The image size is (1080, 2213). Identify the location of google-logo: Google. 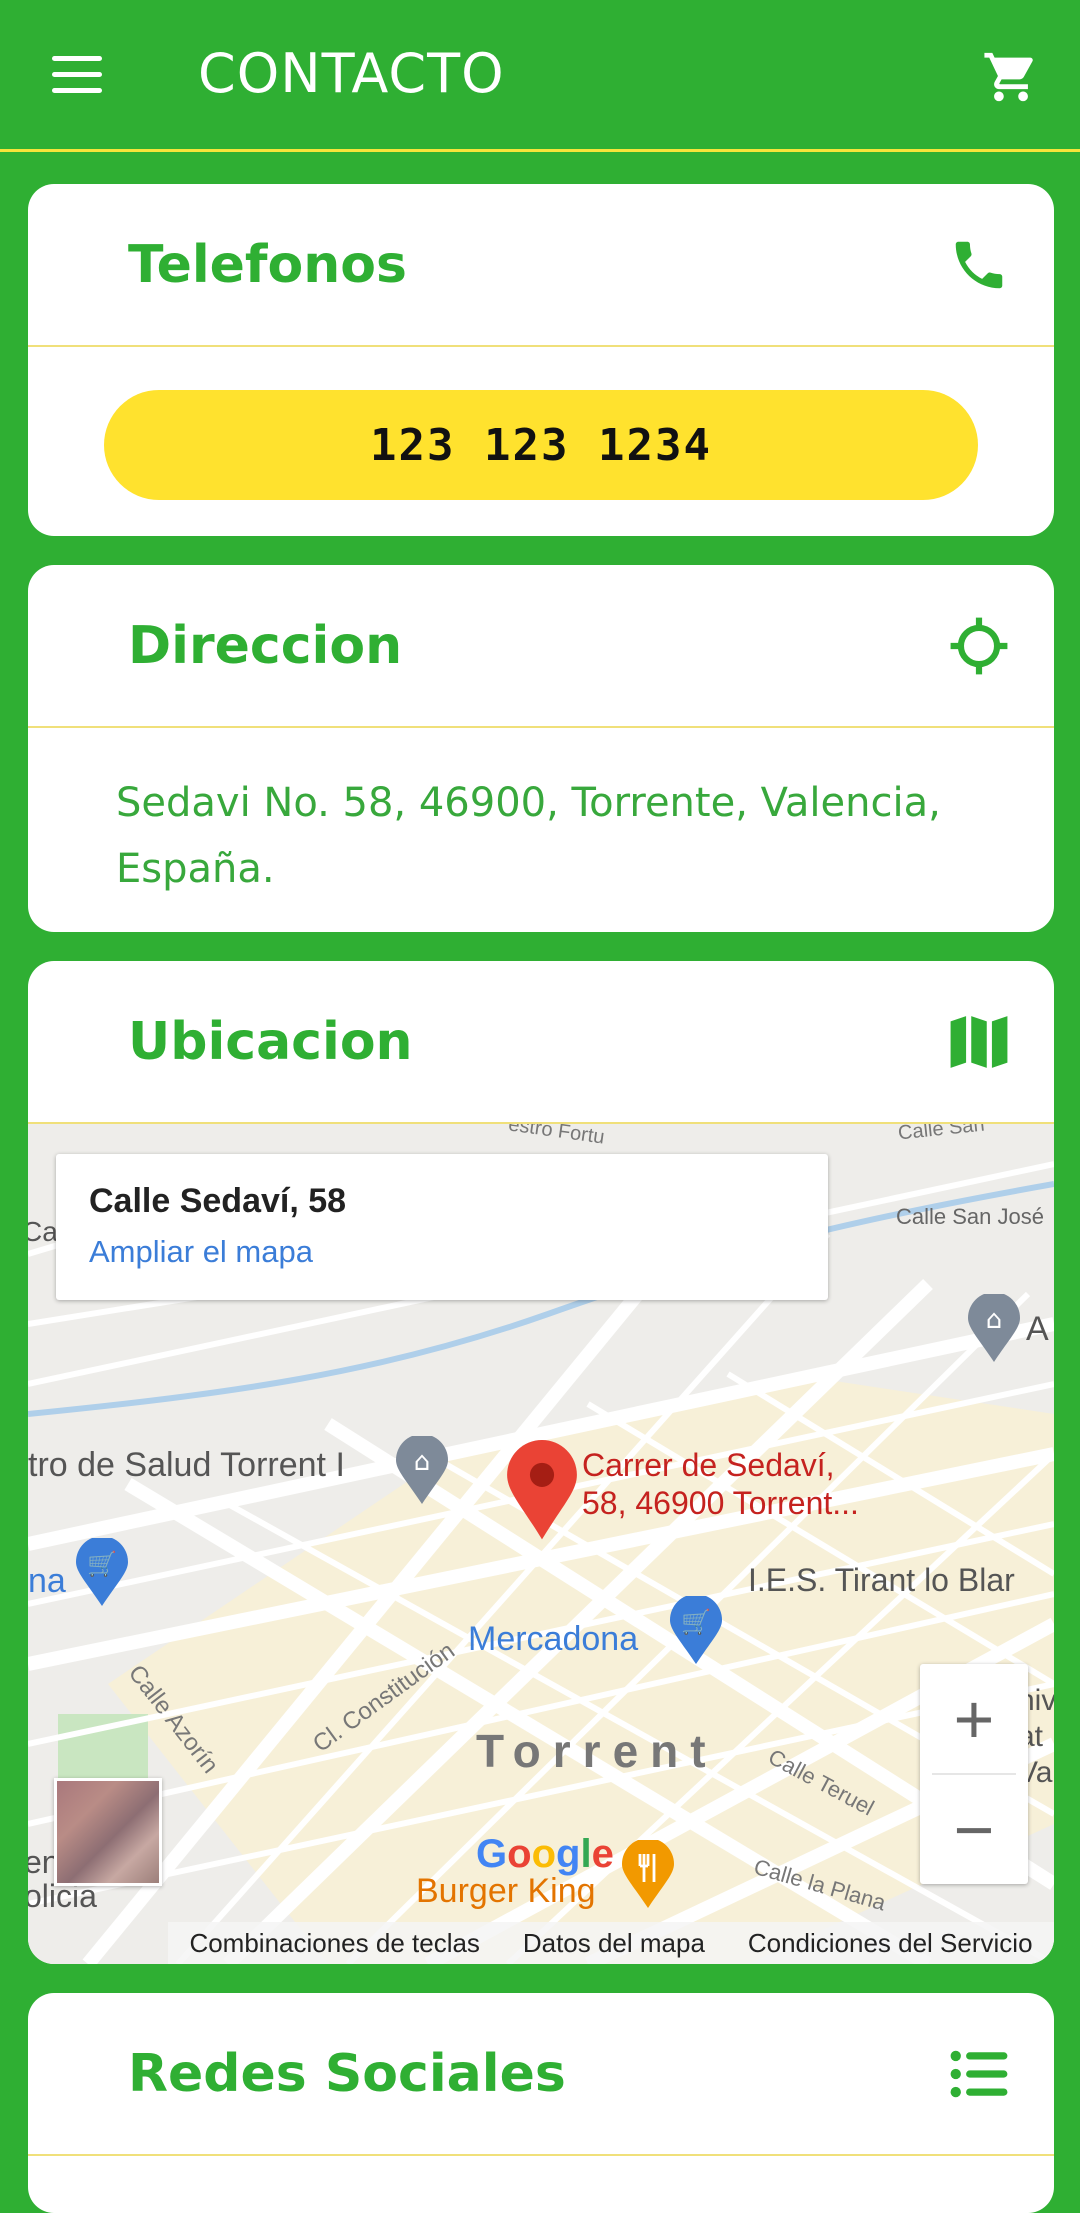
(545, 1854).